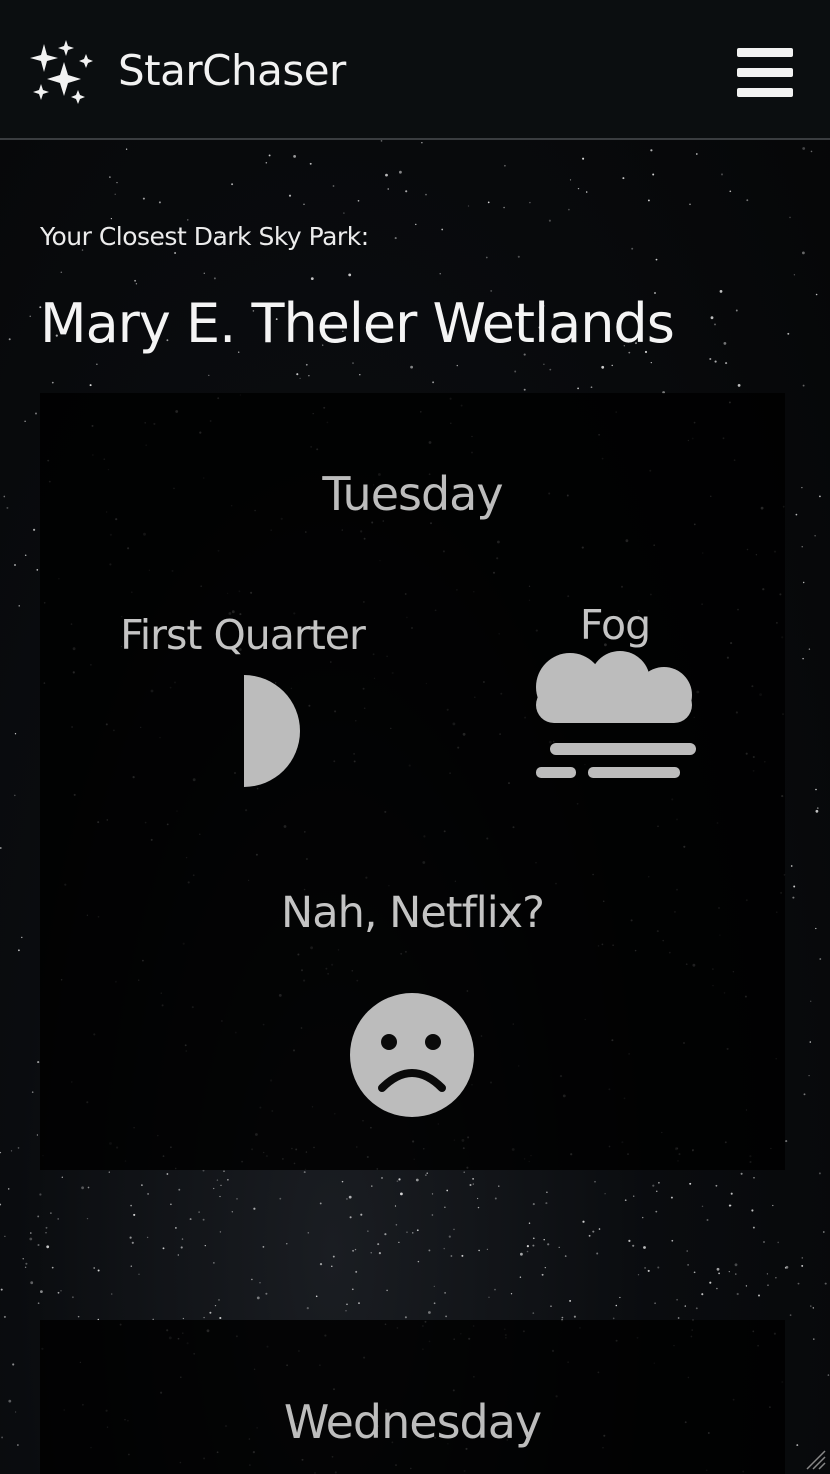  What do you see at coordinates (204, 236) in the screenshot?
I see `park-label: Your Closest Dark Sky Park:` at bounding box center [204, 236].